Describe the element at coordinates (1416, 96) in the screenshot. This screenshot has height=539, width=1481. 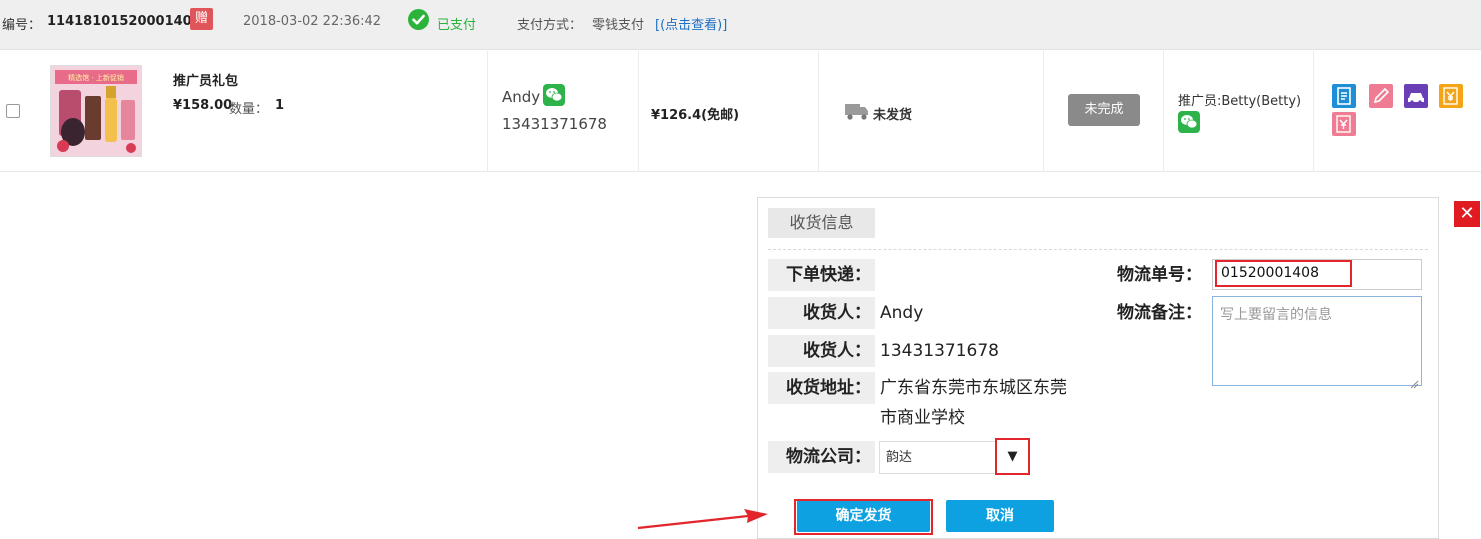
I see `car-icon` at that location.